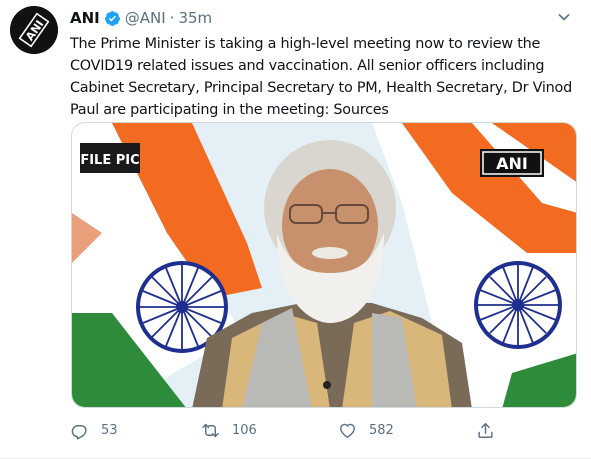 The image size is (591, 459). What do you see at coordinates (244, 430) in the screenshot?
I see `retweet-count: 106` at bounding box center [244, 430].